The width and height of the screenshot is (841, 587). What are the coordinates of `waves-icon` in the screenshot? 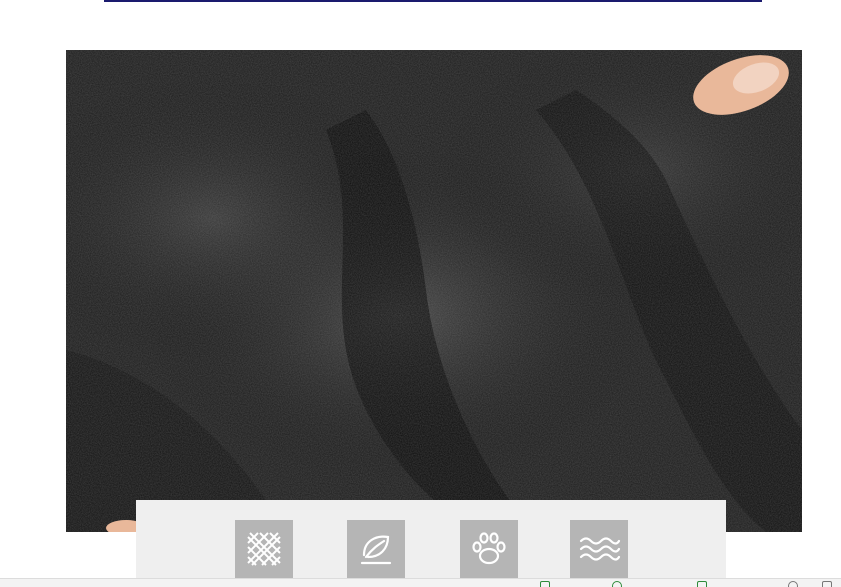 It's located at (599, 549).